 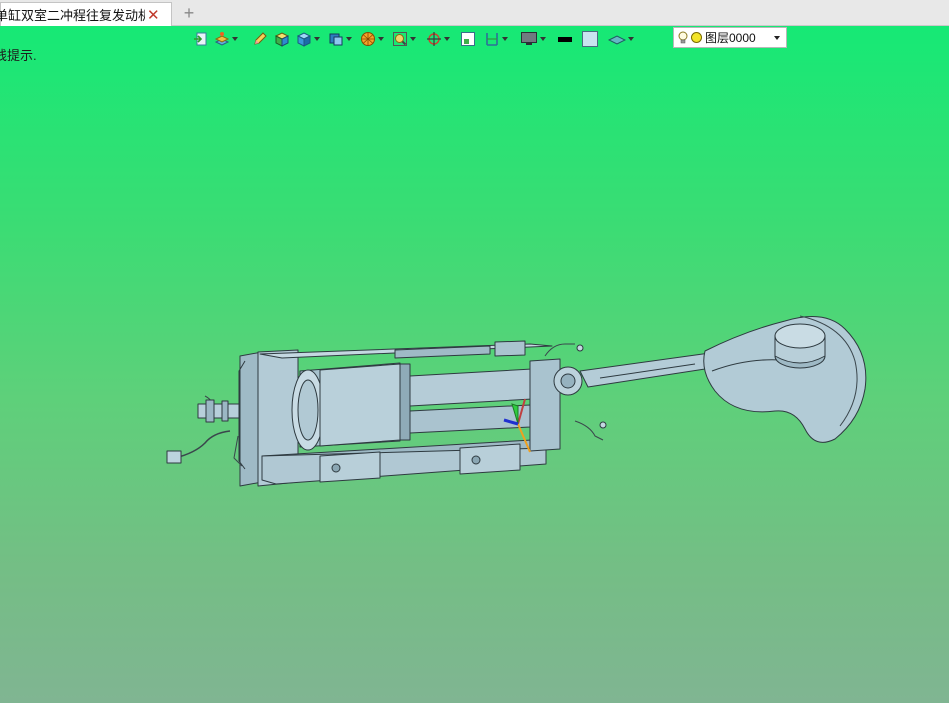 I want to click on close-tab-icon: ✕, so click(x=153, y=15).